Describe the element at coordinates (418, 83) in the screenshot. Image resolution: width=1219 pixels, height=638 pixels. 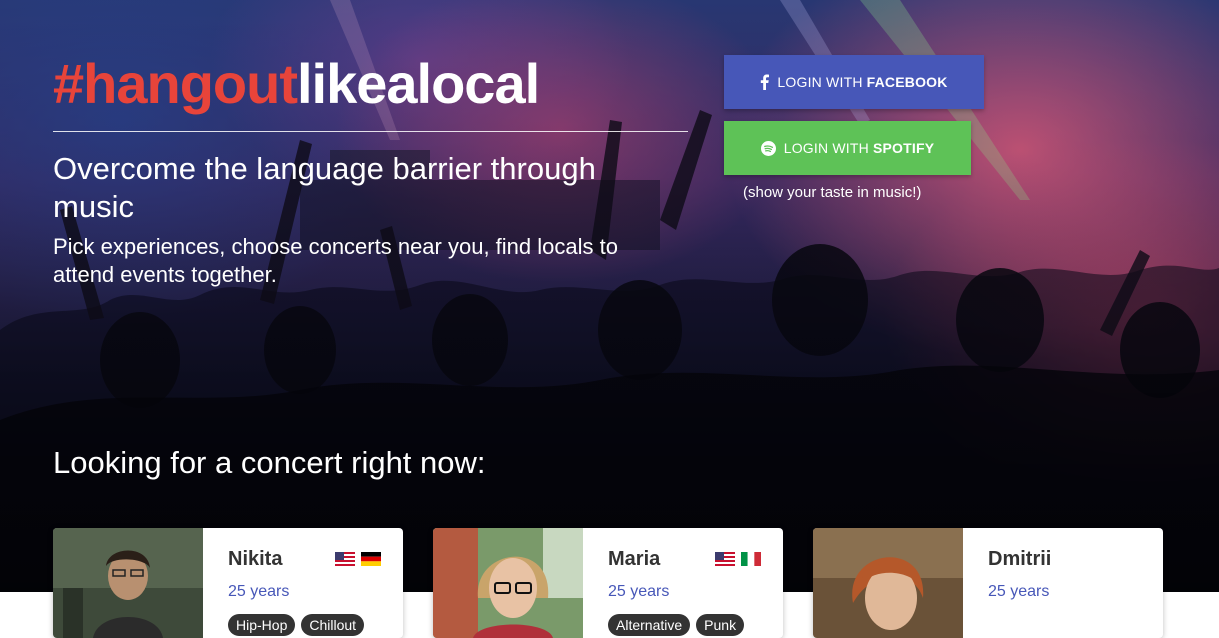
I see `headline-plain: likealocal` at that location.